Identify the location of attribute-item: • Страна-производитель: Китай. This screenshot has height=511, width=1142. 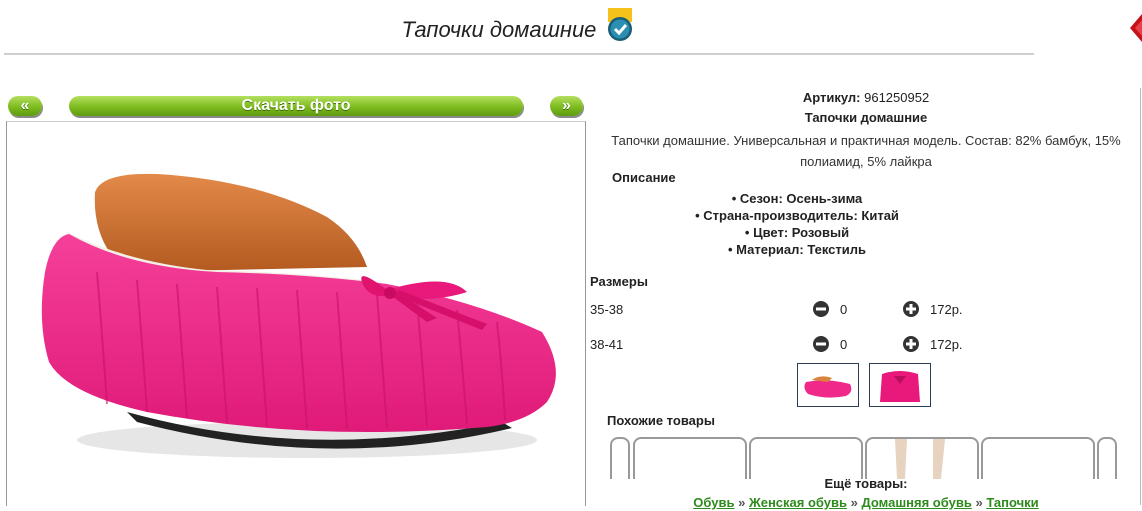
(797, 215).